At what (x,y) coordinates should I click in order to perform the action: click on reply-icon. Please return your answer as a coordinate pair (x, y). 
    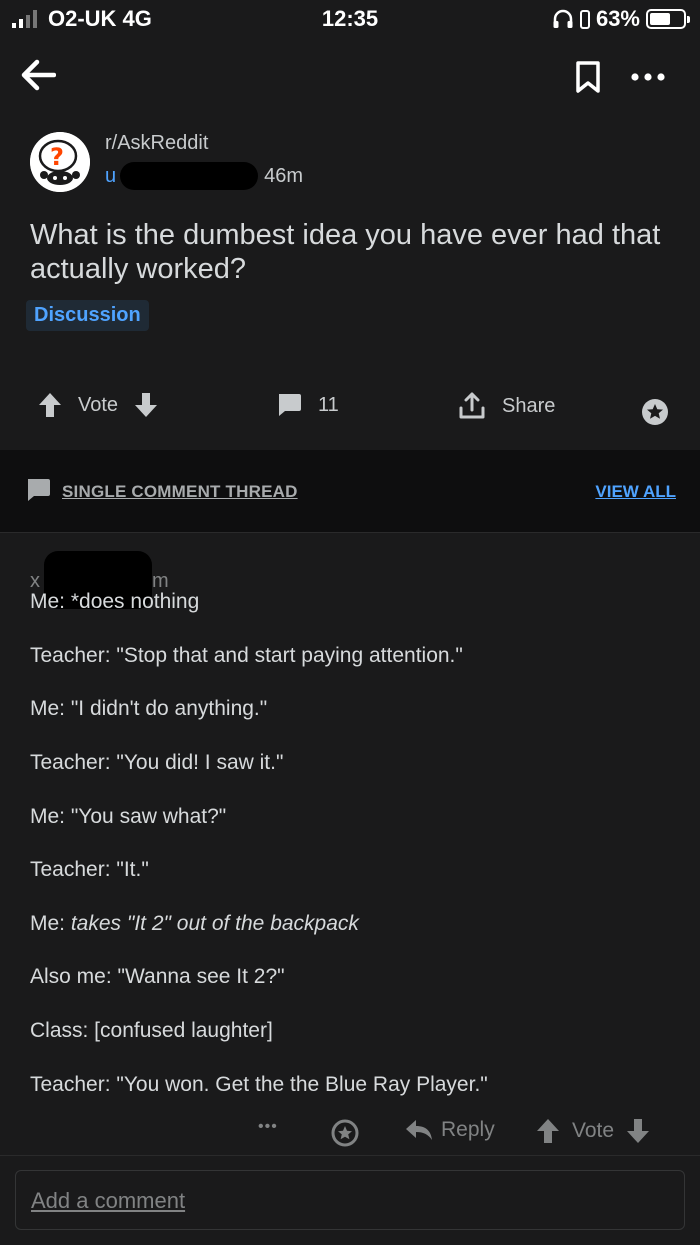
    Looking at the image, I should click on (419, 1130).